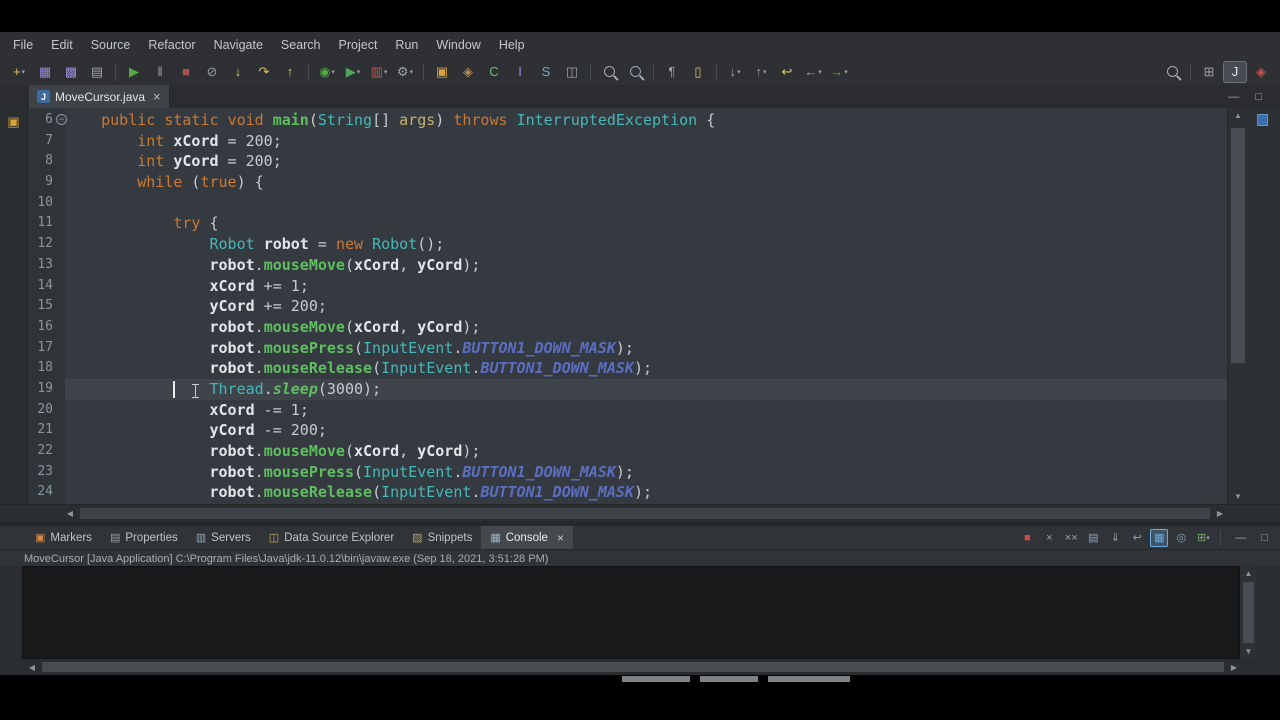 Image resolution: width=1280 pixels, height=720 pixels. I want to click on code-line-8: 8 int yCord = 200;, so click(628, 161).